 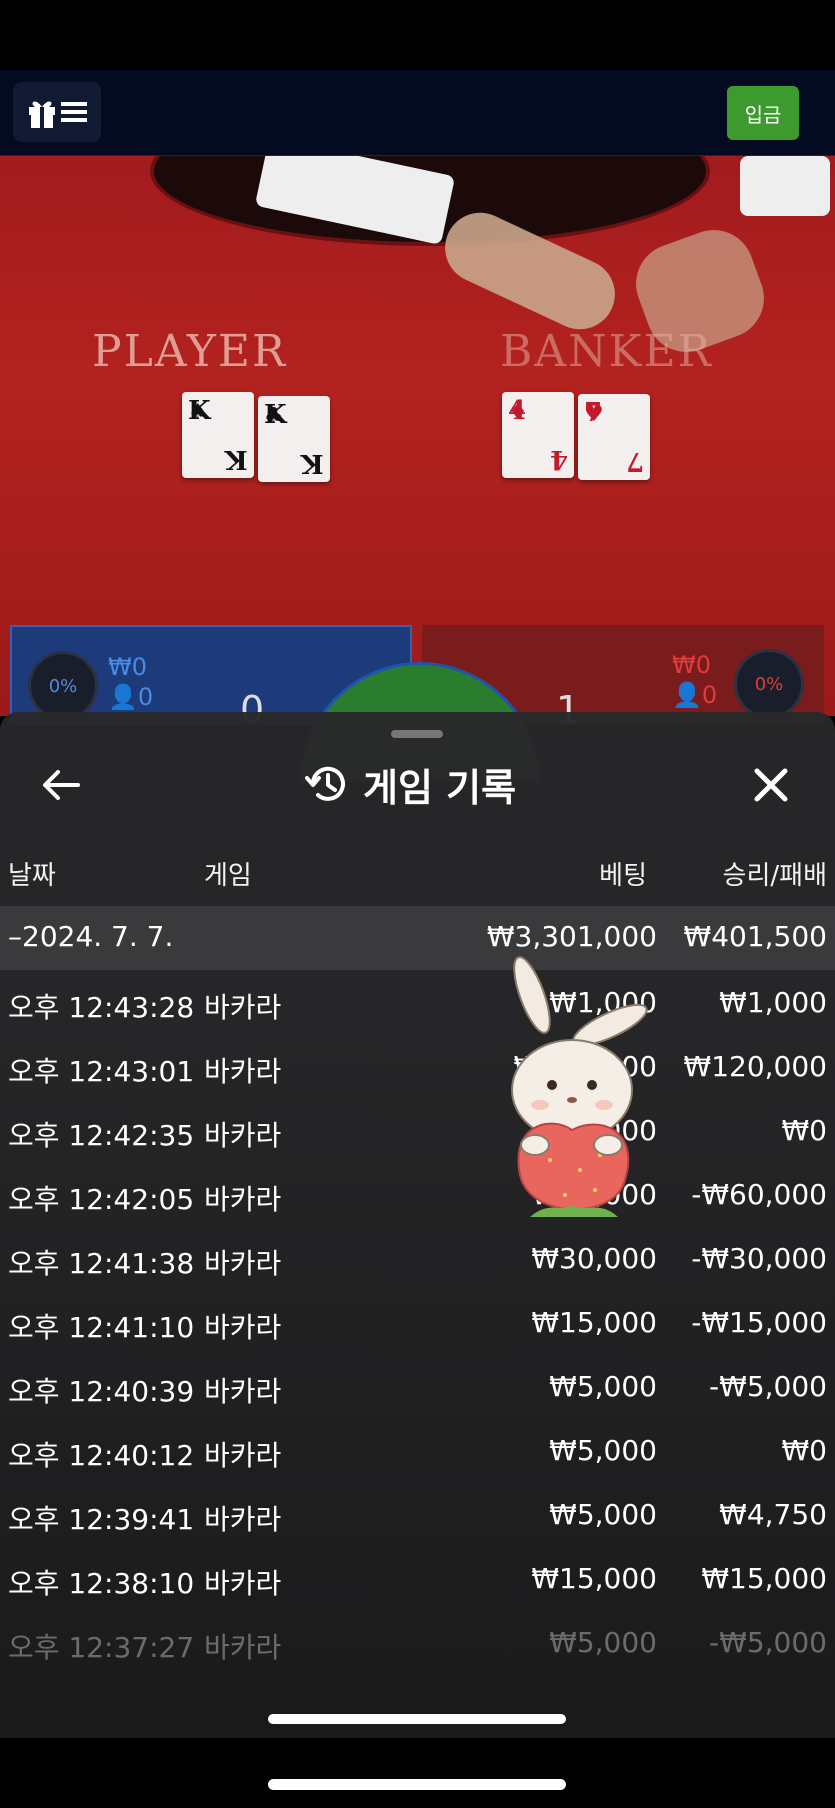 I want to click on deposit-button: 입금, so click(x=763, y=113).